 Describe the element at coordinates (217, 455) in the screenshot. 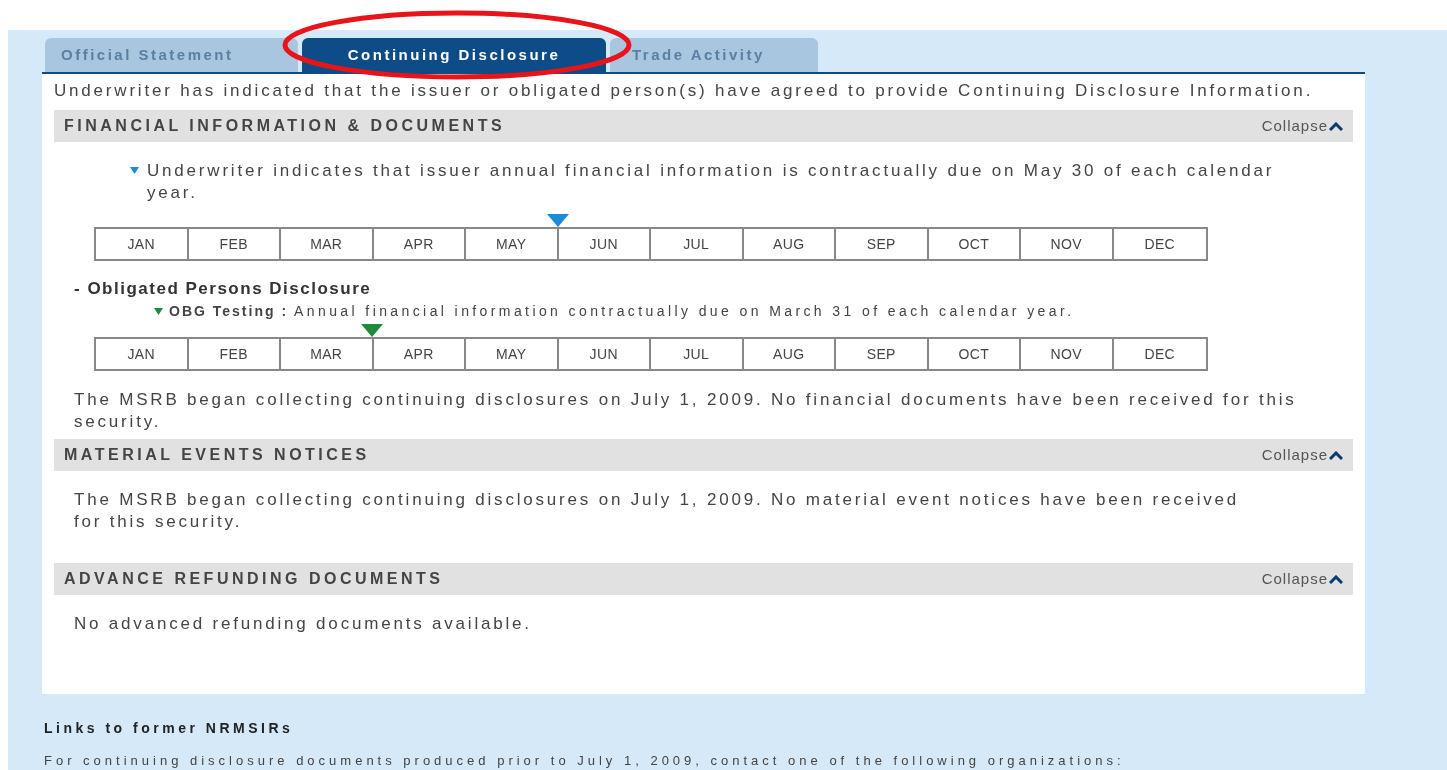

I see `section-title: MATERIAL EVENTS NOTICES` at that location.